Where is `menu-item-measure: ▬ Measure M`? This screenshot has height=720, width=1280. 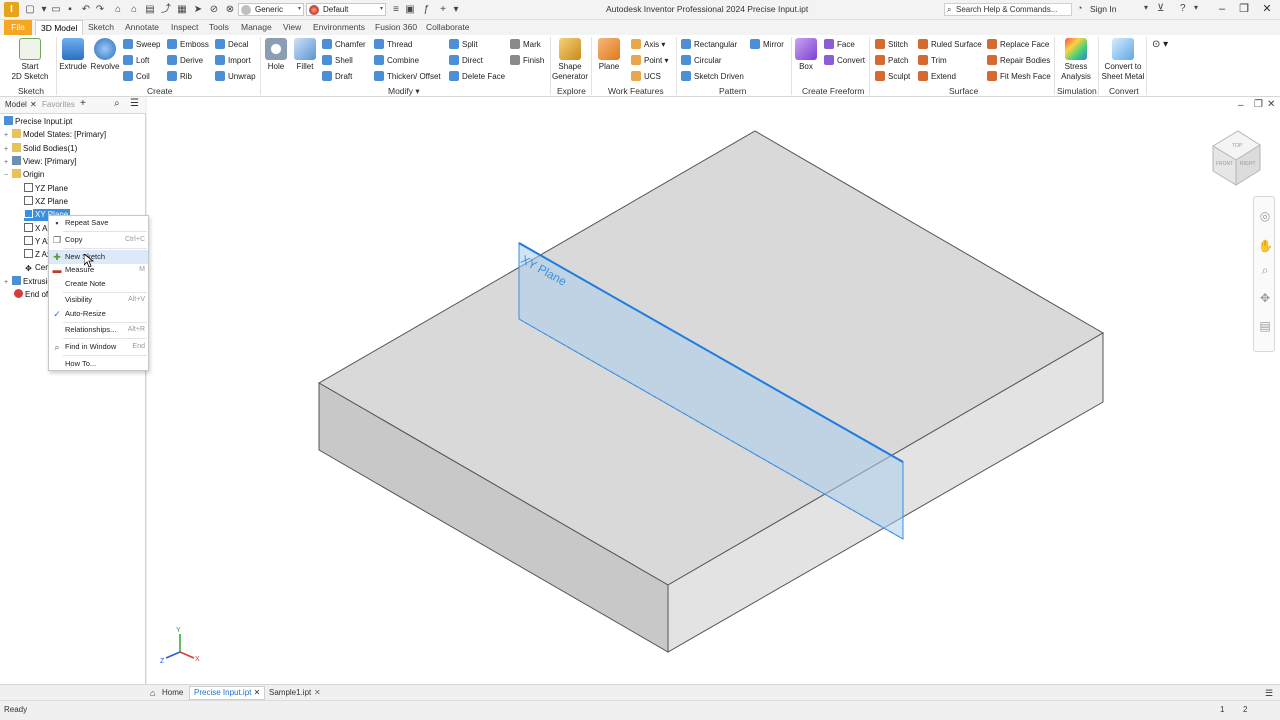 menu-item-measure: ▬ Measure M is located at coordinates (98, 270).